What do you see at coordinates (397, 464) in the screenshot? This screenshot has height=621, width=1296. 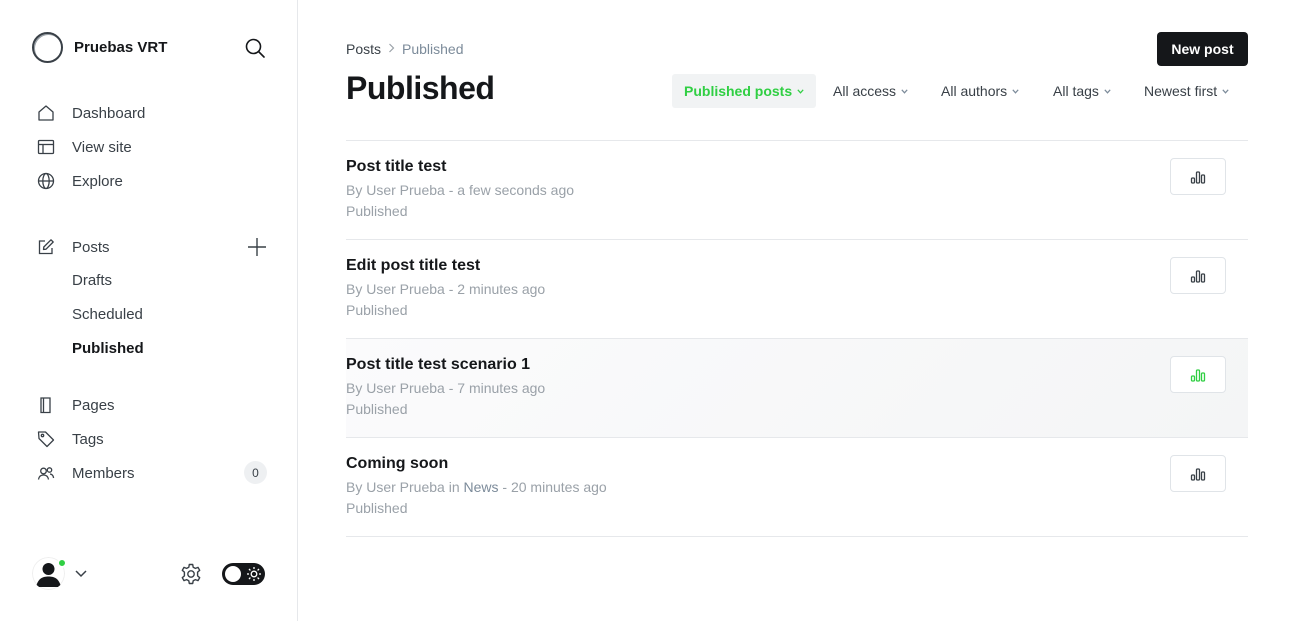 I see `post-title: Coming soon` at bounding box center [397, 464].